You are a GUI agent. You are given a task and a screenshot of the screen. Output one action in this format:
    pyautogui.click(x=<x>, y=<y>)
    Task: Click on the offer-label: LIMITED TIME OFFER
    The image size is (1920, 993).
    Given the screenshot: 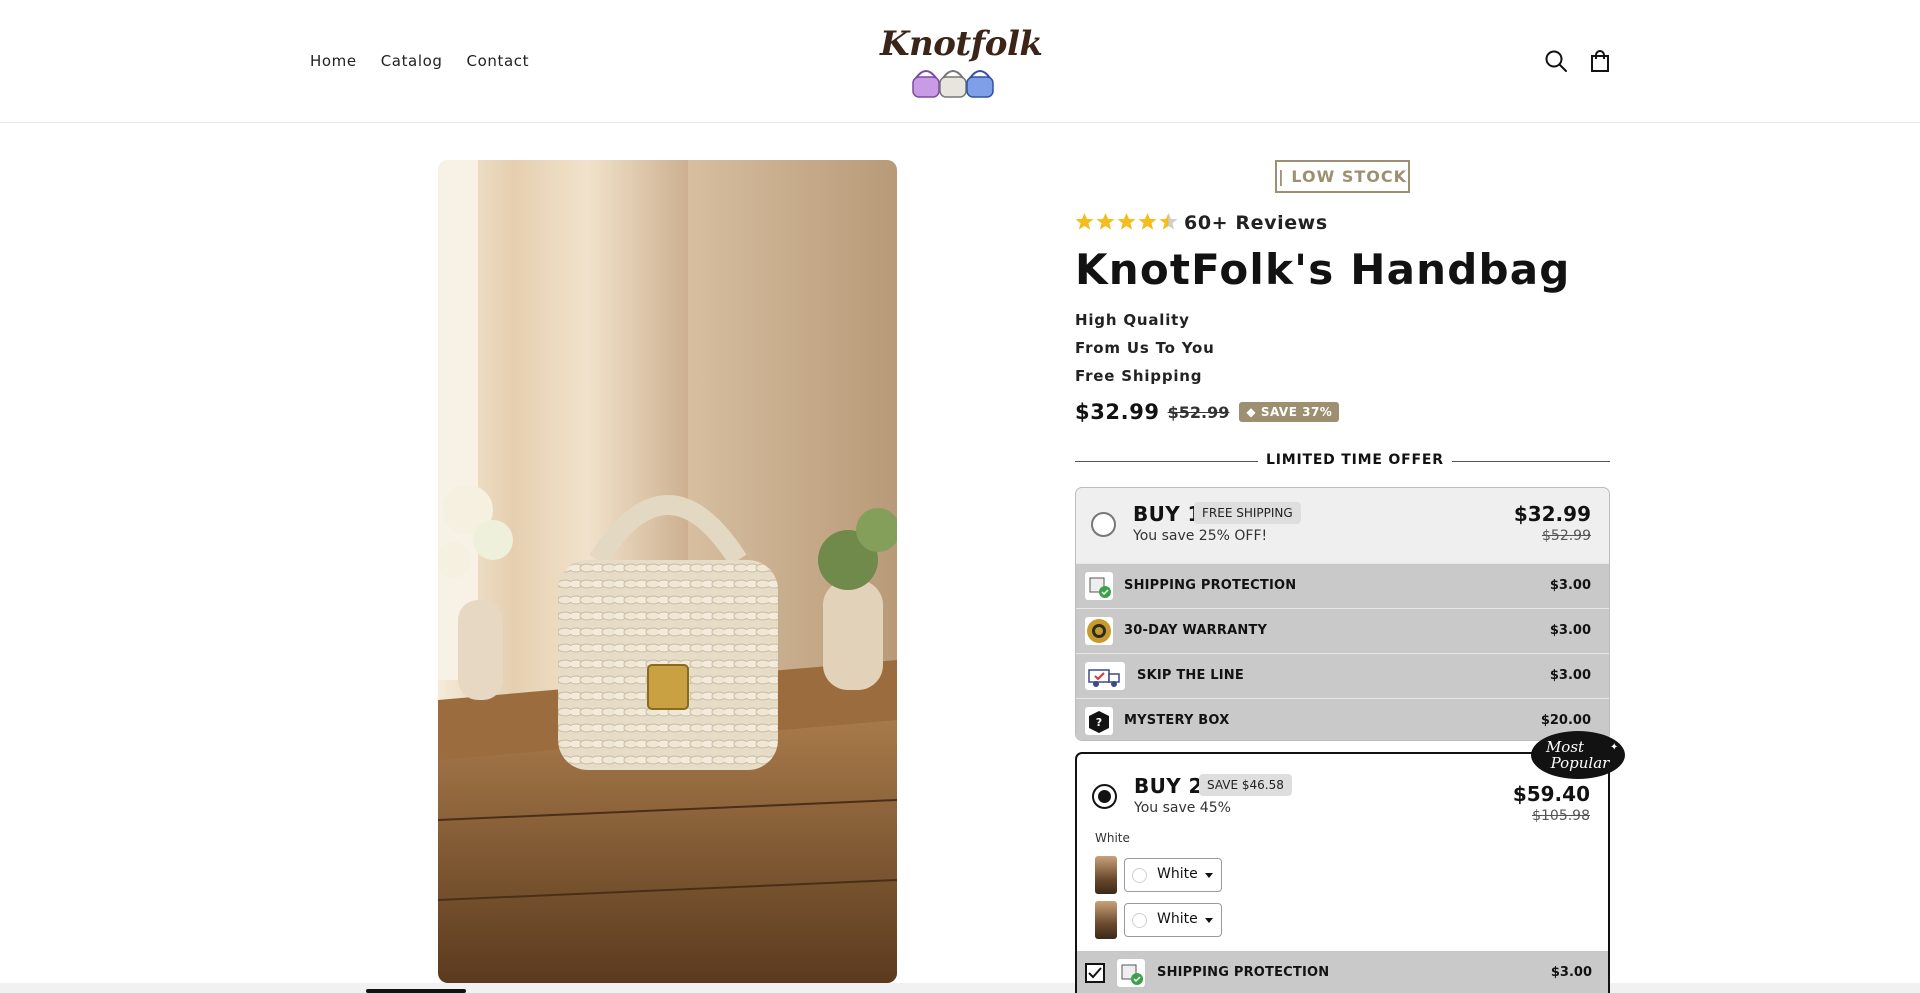 What is the action you would take?
    pyautogui.click(x=1355, y=460)
    